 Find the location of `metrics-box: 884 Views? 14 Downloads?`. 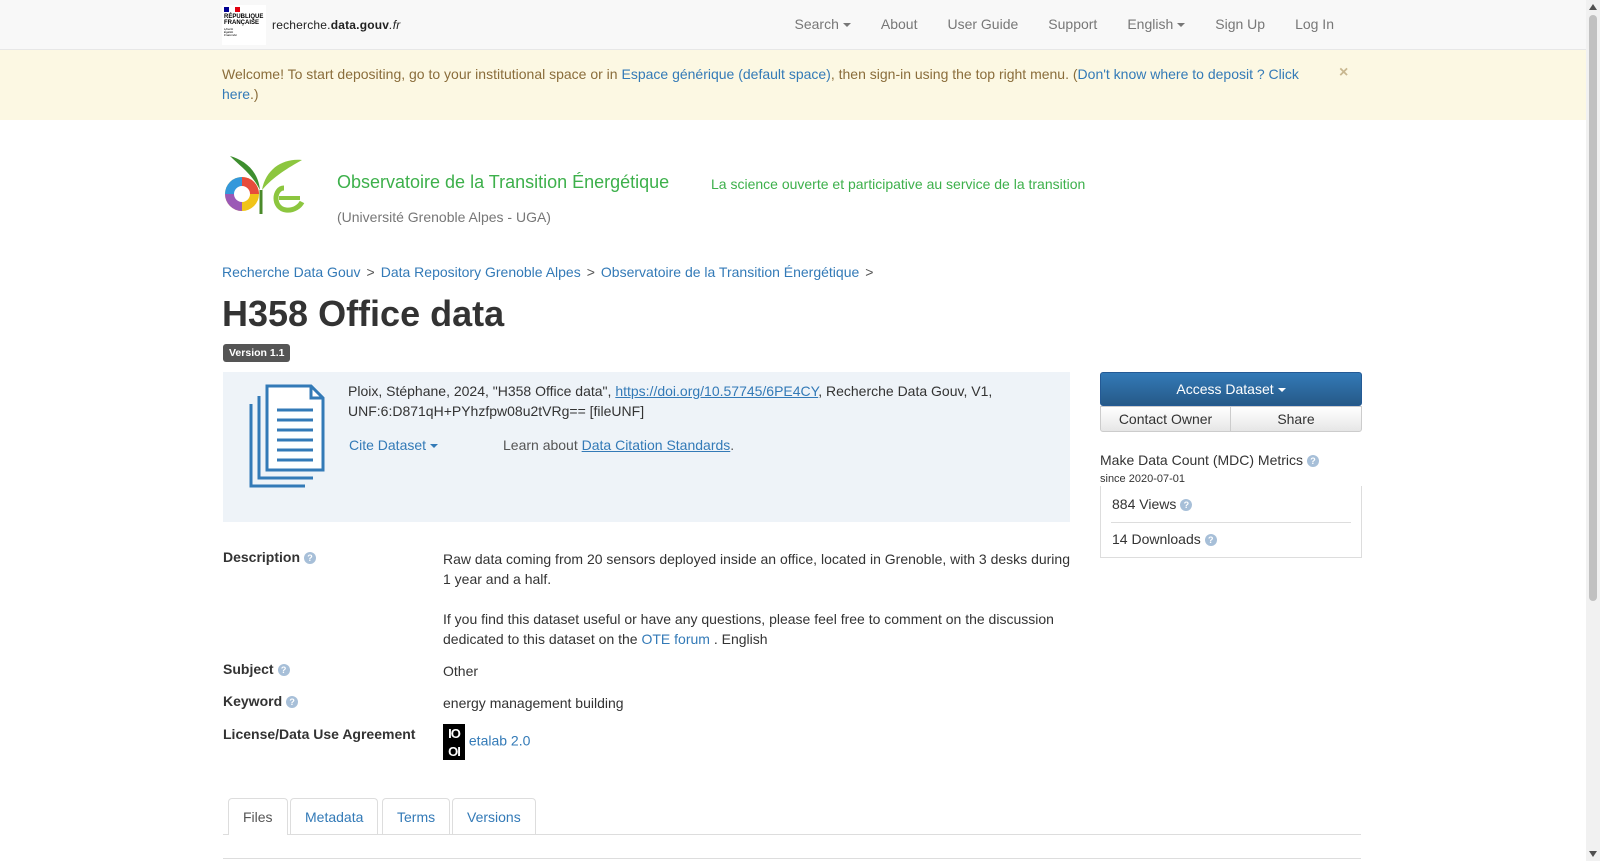

metrics-box: 884 Views? 14 Downloads? is located at coordinates (1231, 522).